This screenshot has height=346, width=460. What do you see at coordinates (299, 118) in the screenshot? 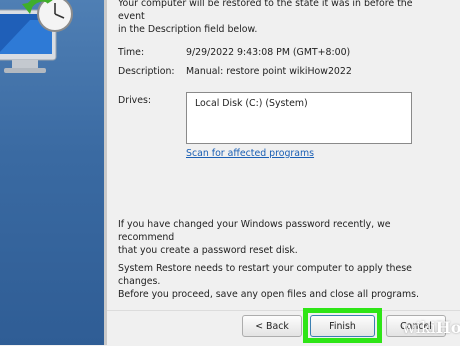
I see `drives-list: Local Disk (C:) (System)` at bounding box center [299, 118].